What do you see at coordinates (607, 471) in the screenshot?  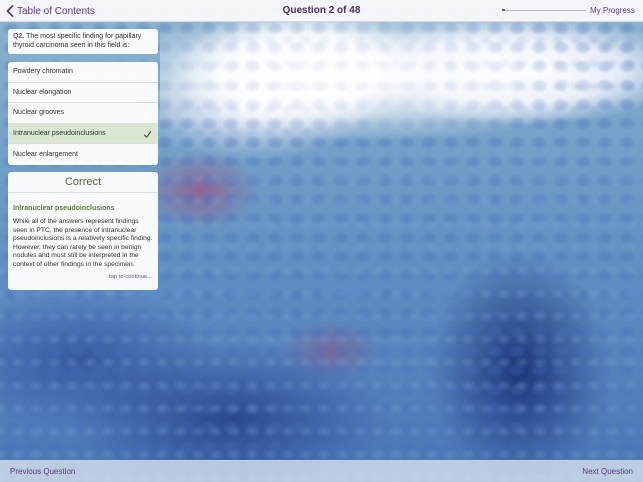 I see `next-question-button: Next Question` at bounding box center [607, 471].